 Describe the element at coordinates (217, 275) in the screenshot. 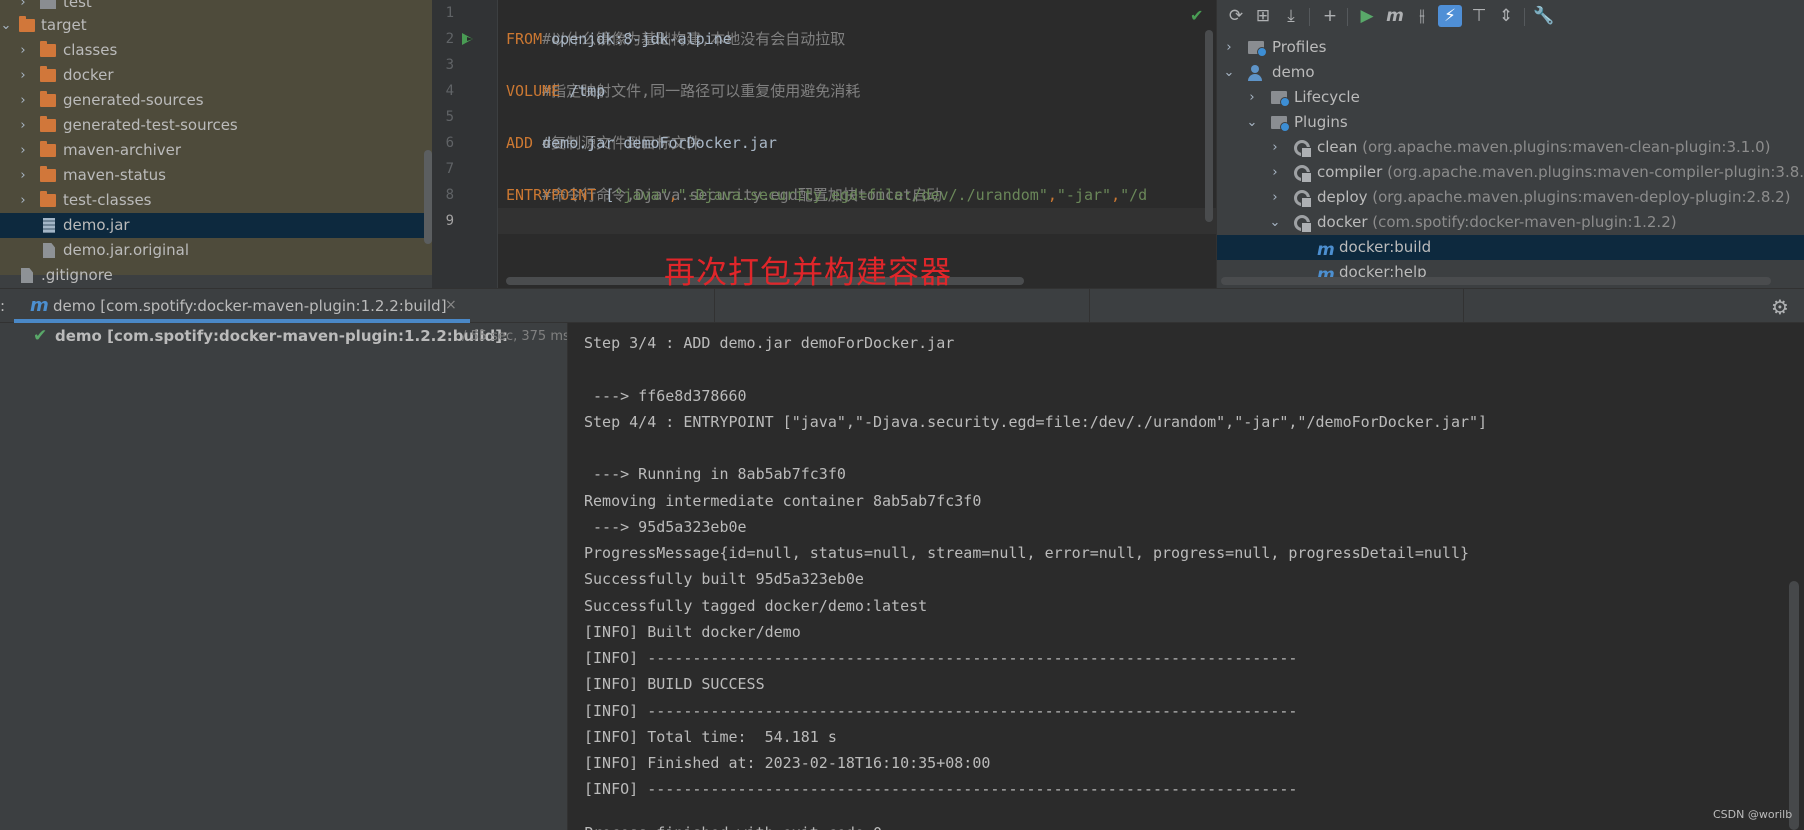

I see `tree-item-gitignore: .gitignore` at that location.